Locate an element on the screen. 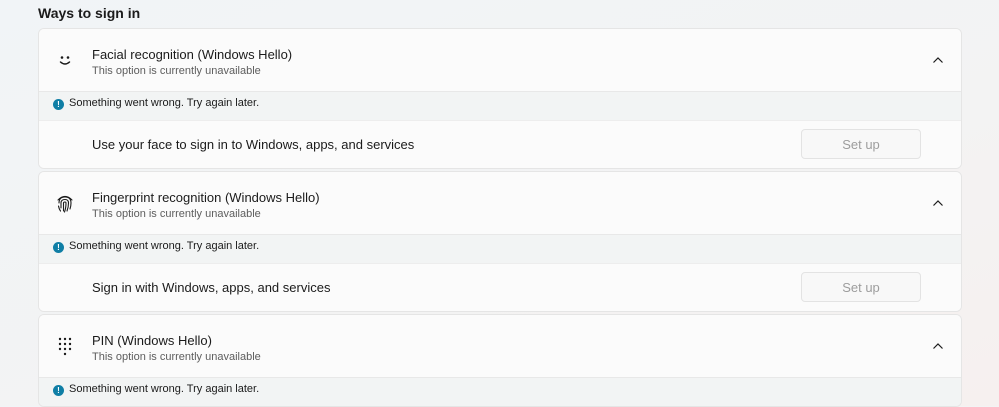 The image size is (999, 407). card-title: Fingerprint recognition (Windows Hello) is located at coordinates (206, 197).